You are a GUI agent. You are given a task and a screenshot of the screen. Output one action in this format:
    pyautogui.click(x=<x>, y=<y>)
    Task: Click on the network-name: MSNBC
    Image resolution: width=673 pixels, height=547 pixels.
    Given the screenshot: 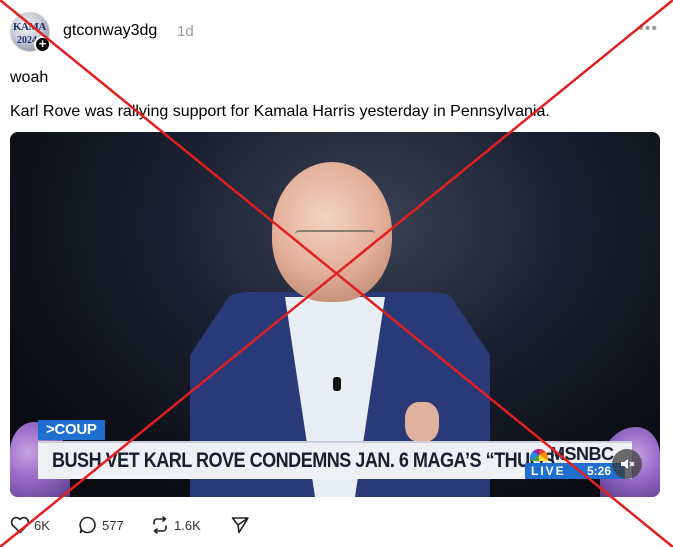 What is the action you would take?
    pyautogui.click(x=582, y=454)
    